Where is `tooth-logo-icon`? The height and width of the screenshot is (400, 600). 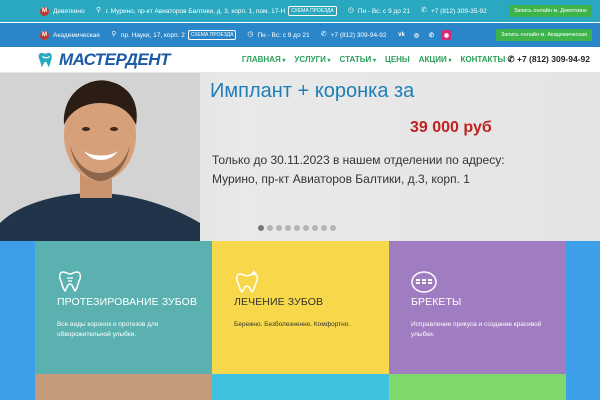
tooth-logo-icon is located at coordinates (45, 59).